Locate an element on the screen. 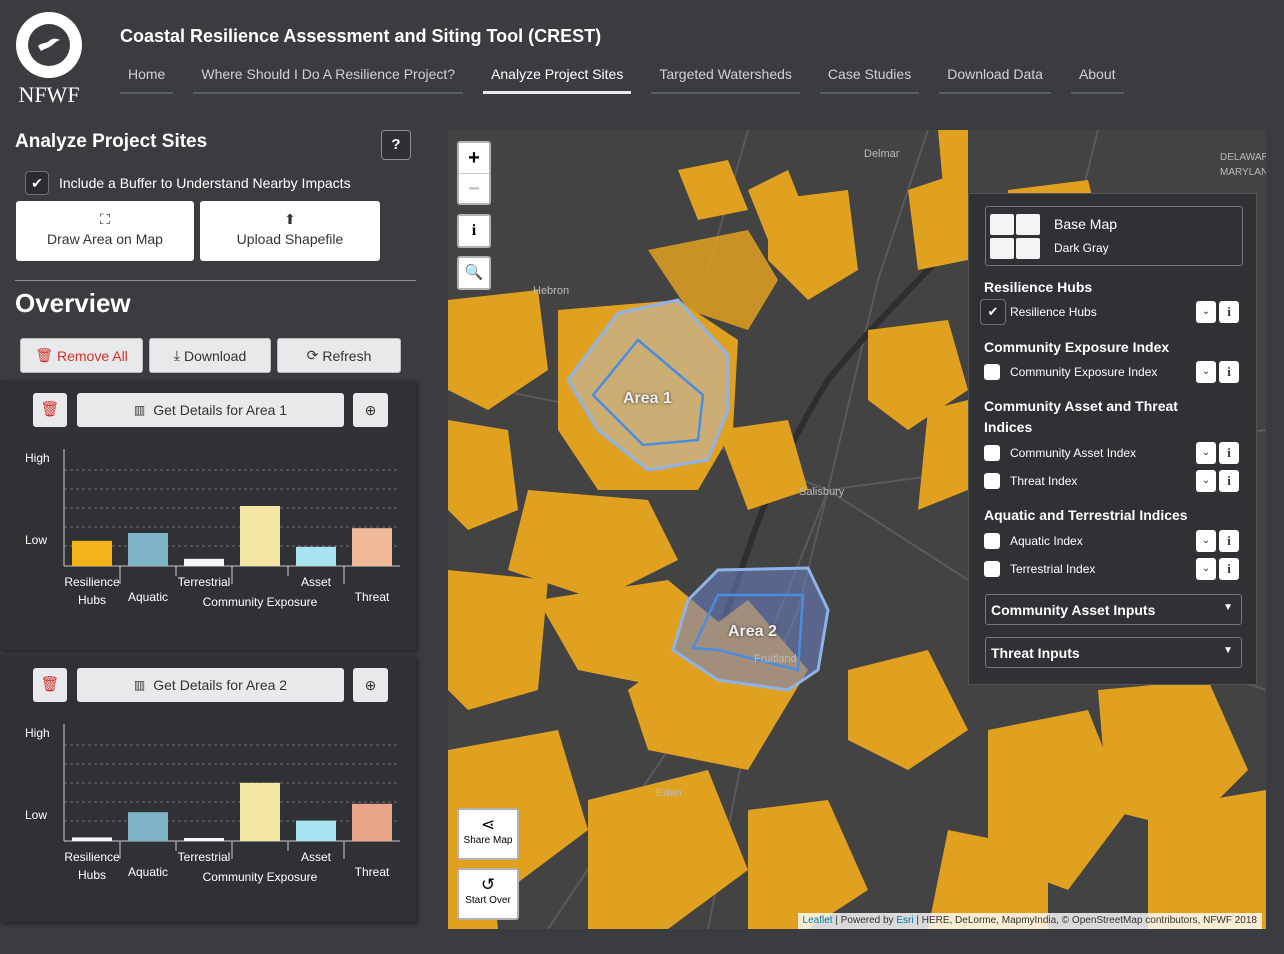 This screenshot has width=1284, height=954. esri-link: Esri is located at coordinates (904, 920).